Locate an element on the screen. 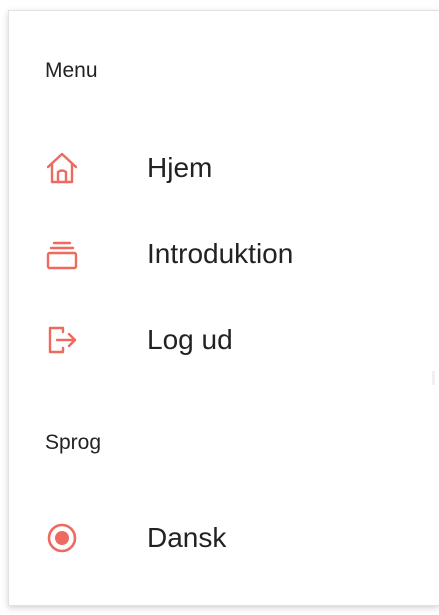 The width and height of the screenshot is (439, 615). language-option-dansk: Dansk is located at coordinates (224, 537).